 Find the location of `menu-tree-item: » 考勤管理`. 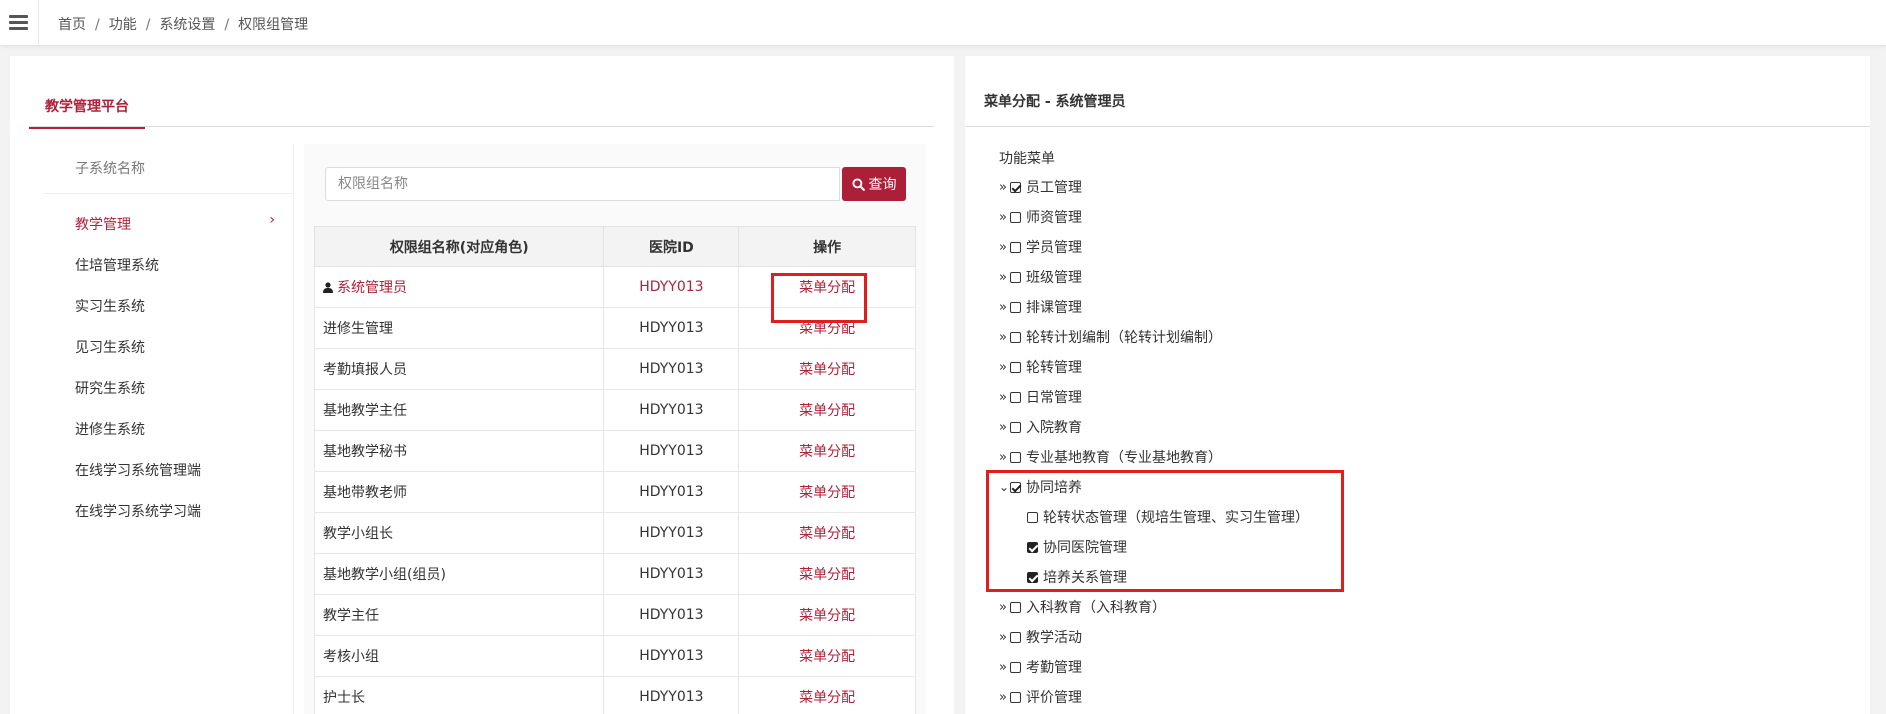

menu-tree-item: » 考勤管理 is located at coordinates (1040, 667).